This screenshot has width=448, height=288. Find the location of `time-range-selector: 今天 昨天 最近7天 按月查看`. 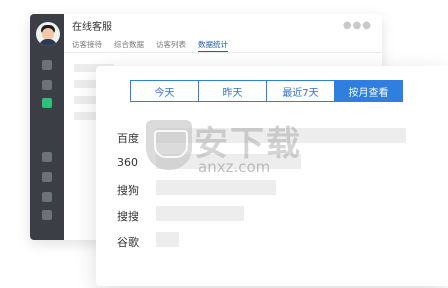

time-range-selector: 今天 昨天 最近7天 按月查看 is located at coordinates (266, 91).